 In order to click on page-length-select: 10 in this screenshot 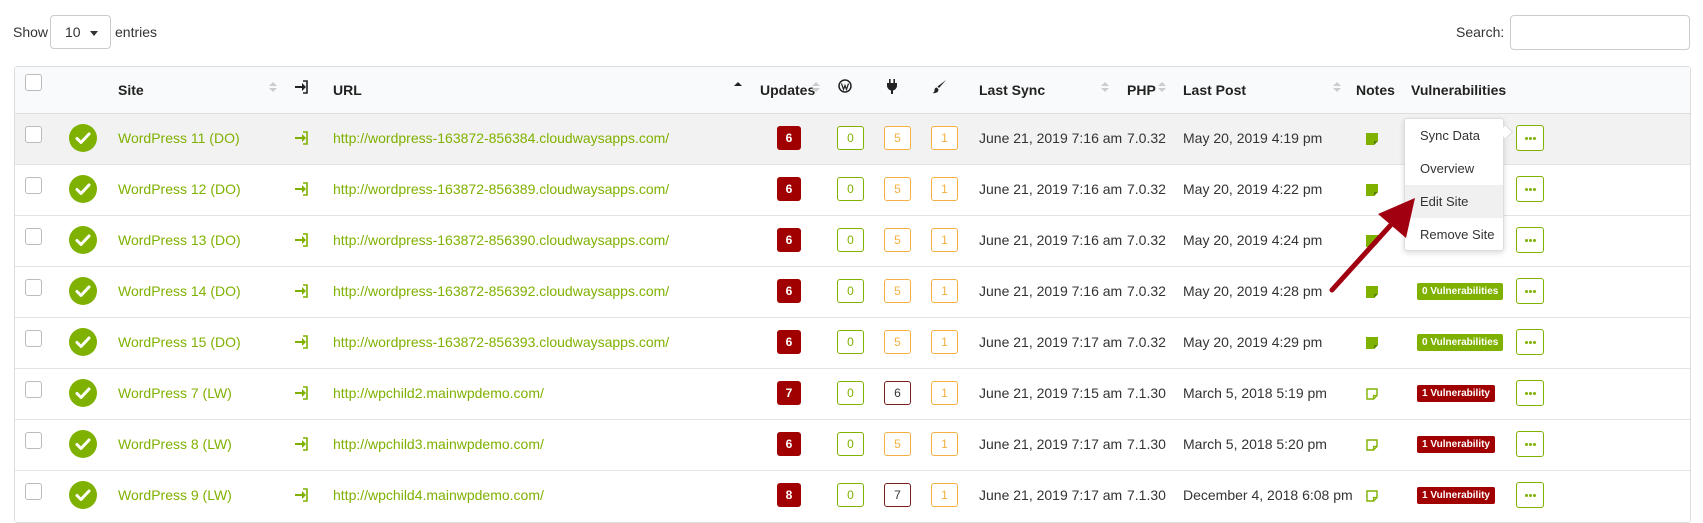, I will do `click(80, 32)`.